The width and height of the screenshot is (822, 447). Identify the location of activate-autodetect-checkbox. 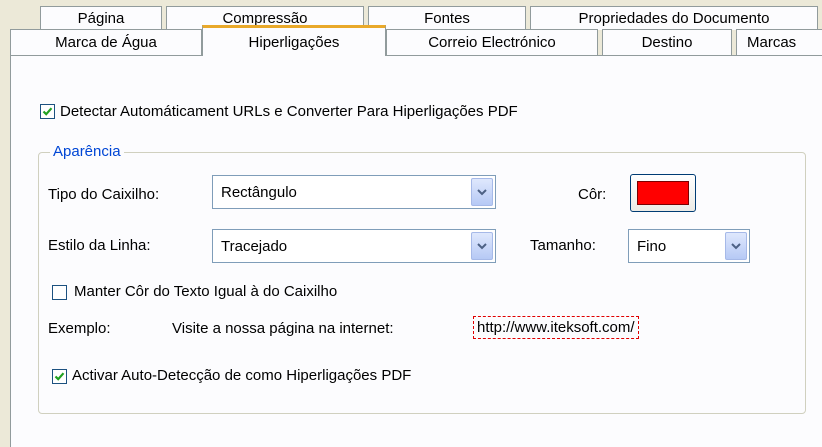
(59, 376).